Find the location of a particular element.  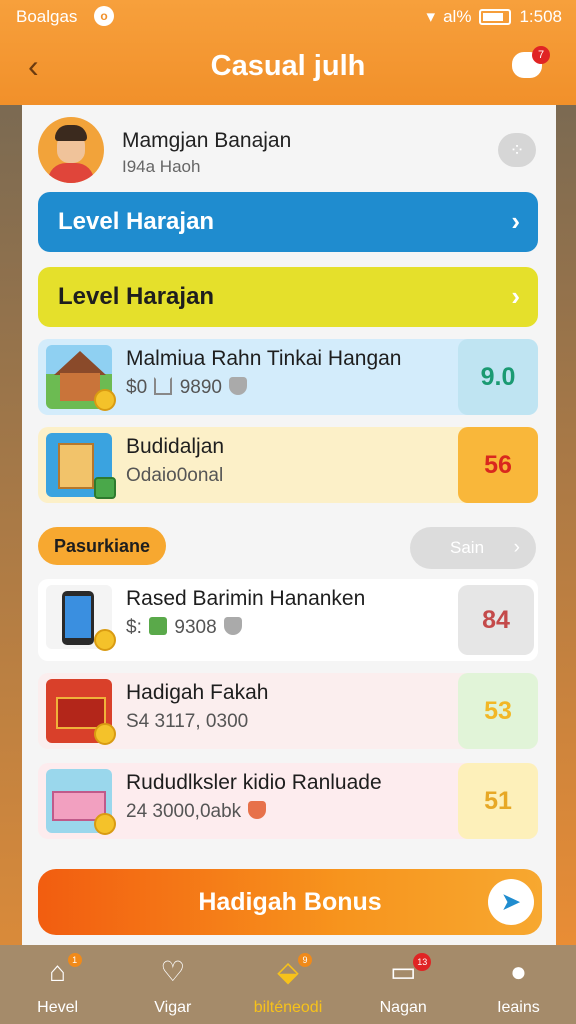

nav-label: bilténeodi is located at coordinates (288, 1007).